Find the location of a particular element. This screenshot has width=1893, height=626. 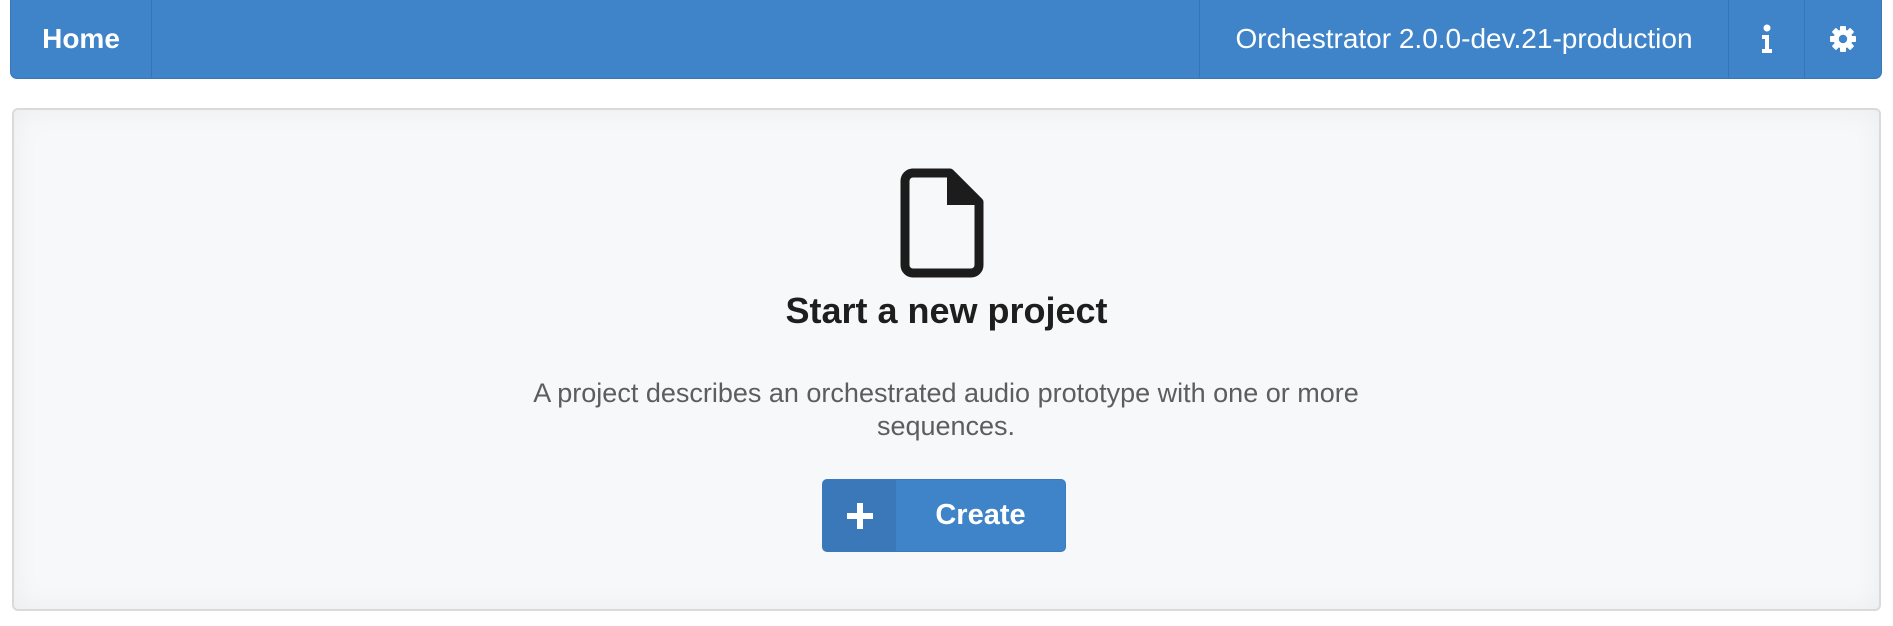

home-link: Home is located at coordinates (81, 39).